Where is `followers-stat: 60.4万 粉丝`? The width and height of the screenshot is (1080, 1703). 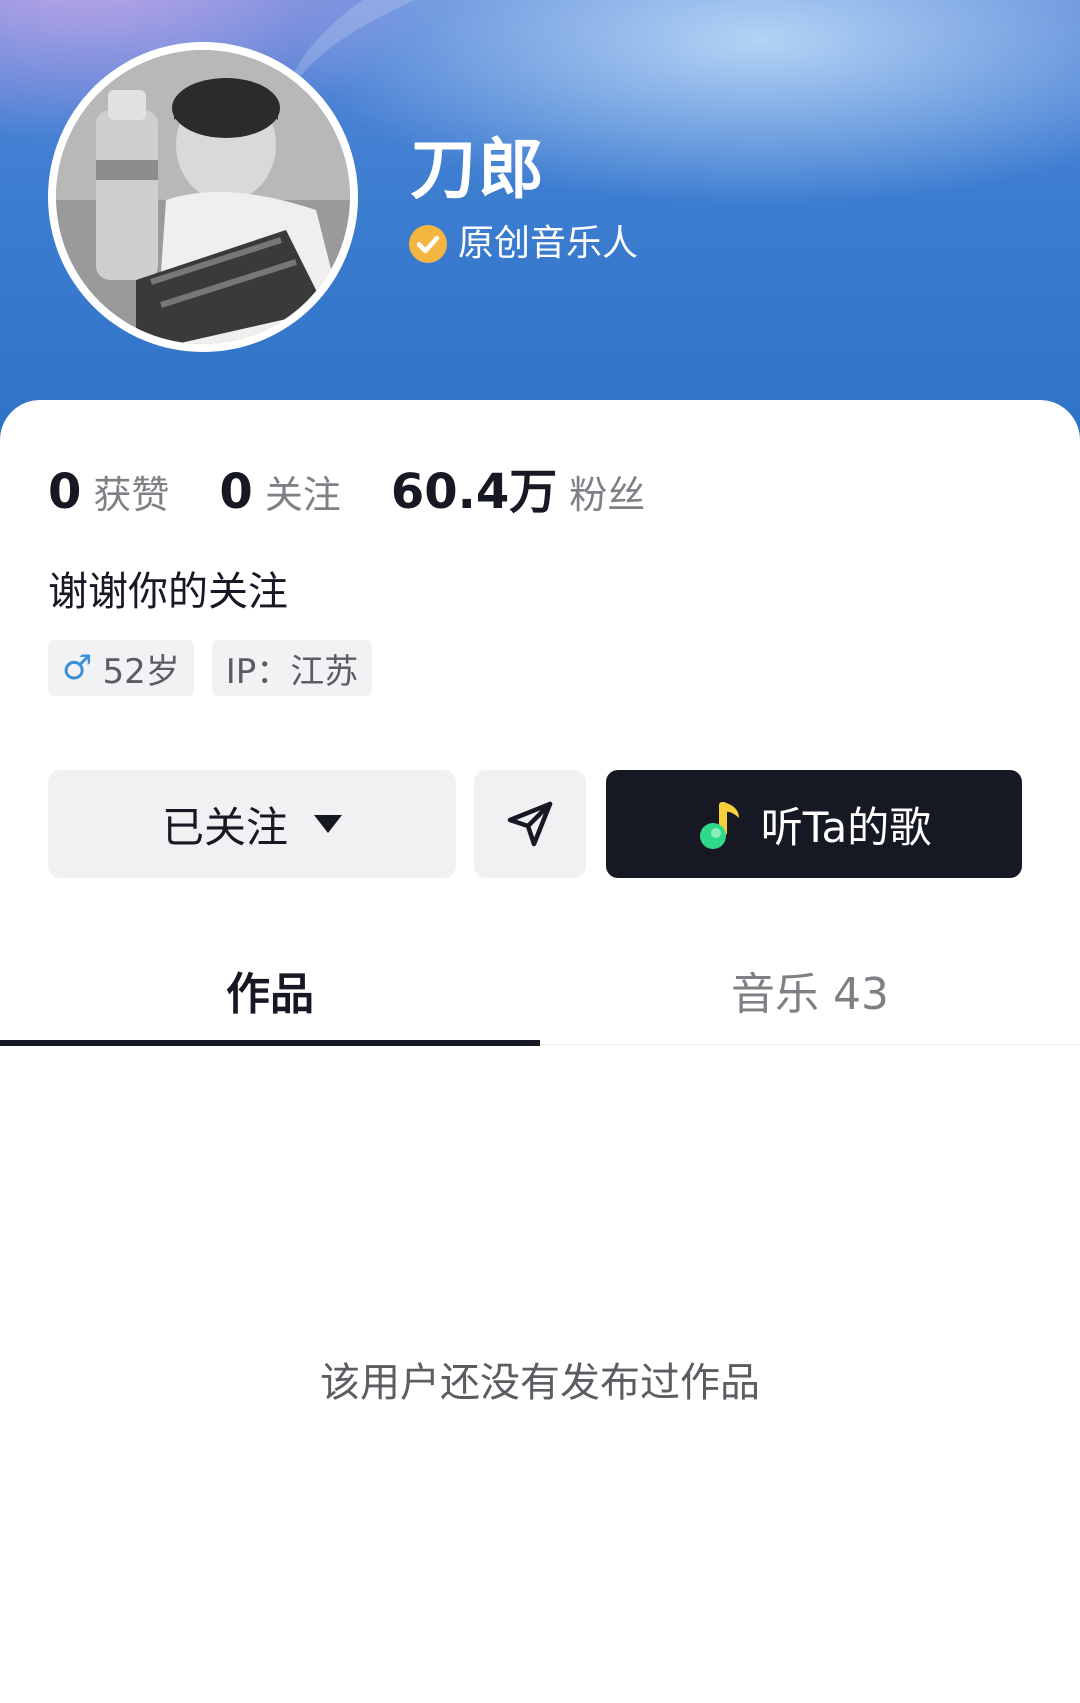 followers-stat: 60.4万 粉丝 is located at coordinates (518, 487).